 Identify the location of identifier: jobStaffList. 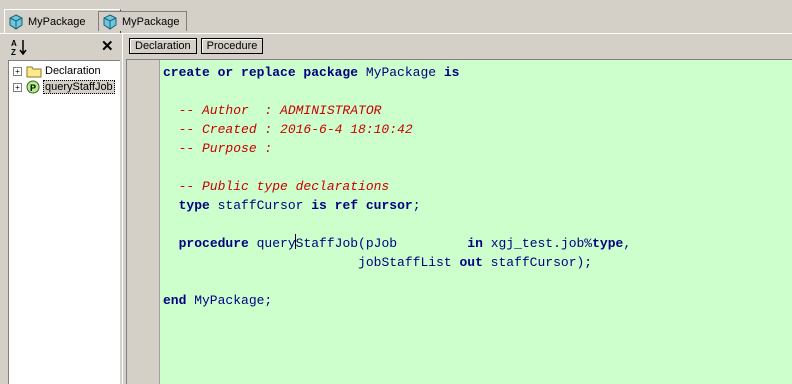
(409, 262).